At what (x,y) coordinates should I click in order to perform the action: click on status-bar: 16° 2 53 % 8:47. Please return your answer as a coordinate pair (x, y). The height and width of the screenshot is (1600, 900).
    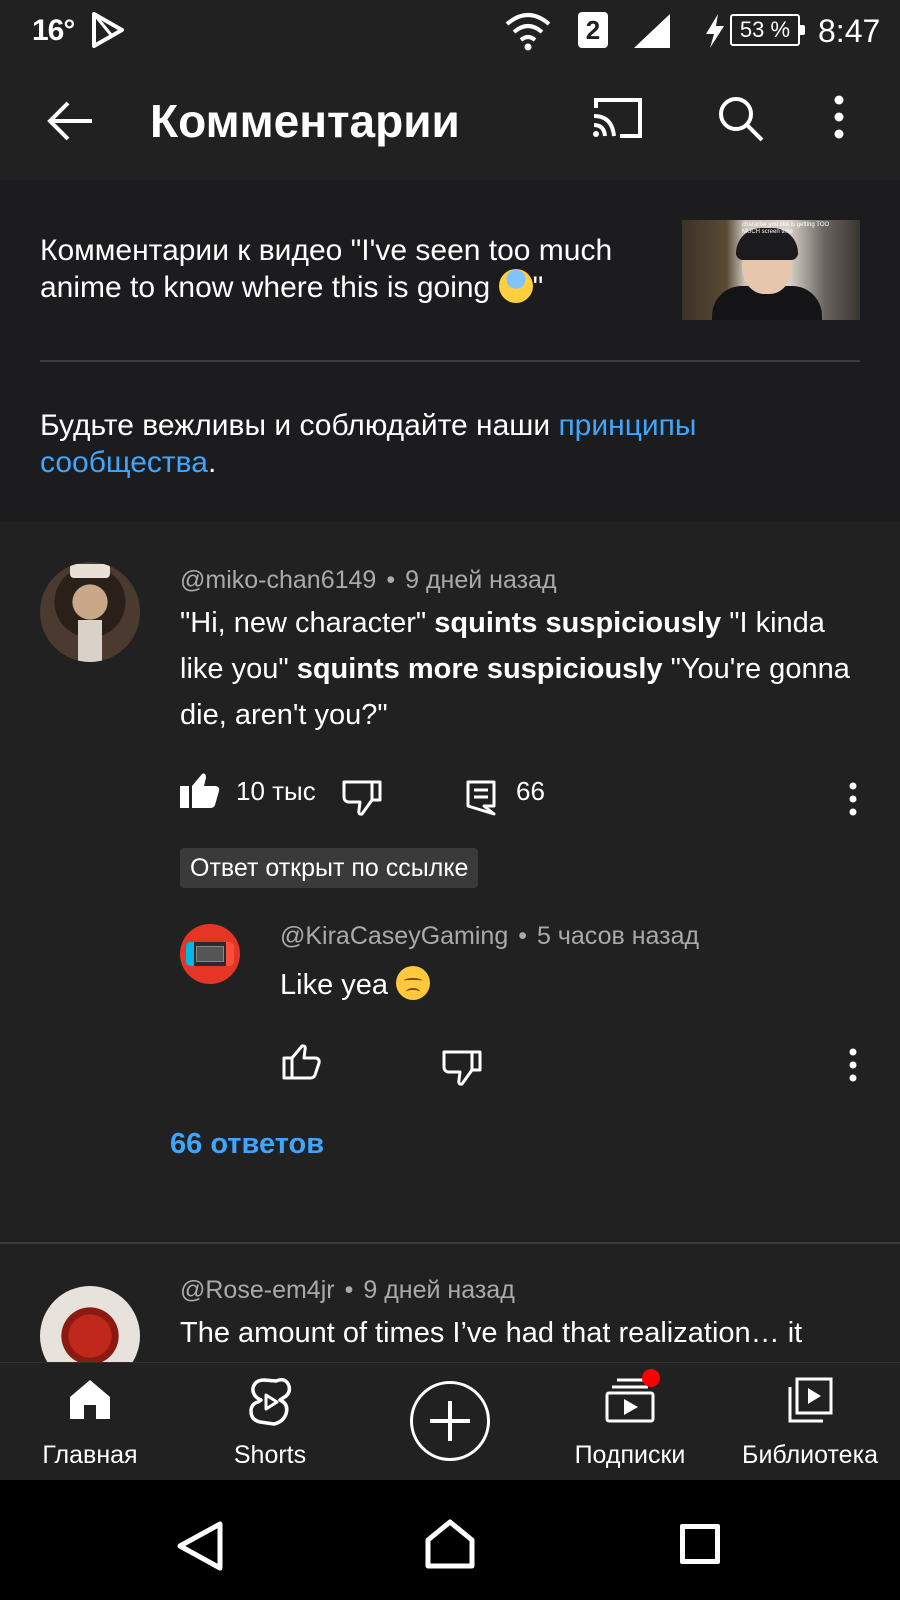
    Looking at the image, I should click on (450, 31).